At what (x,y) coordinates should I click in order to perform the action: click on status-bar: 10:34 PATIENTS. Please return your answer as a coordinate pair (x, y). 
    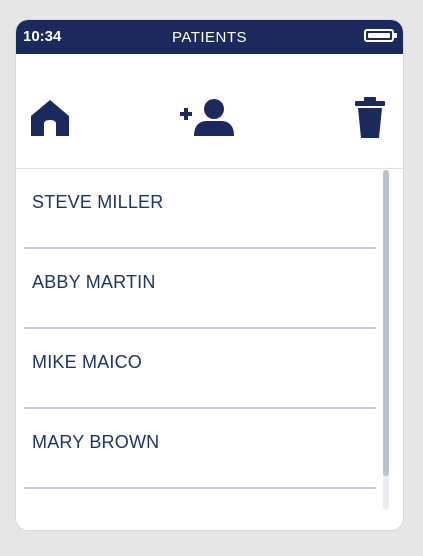
    Looking at the image, I should click on (209, 37).